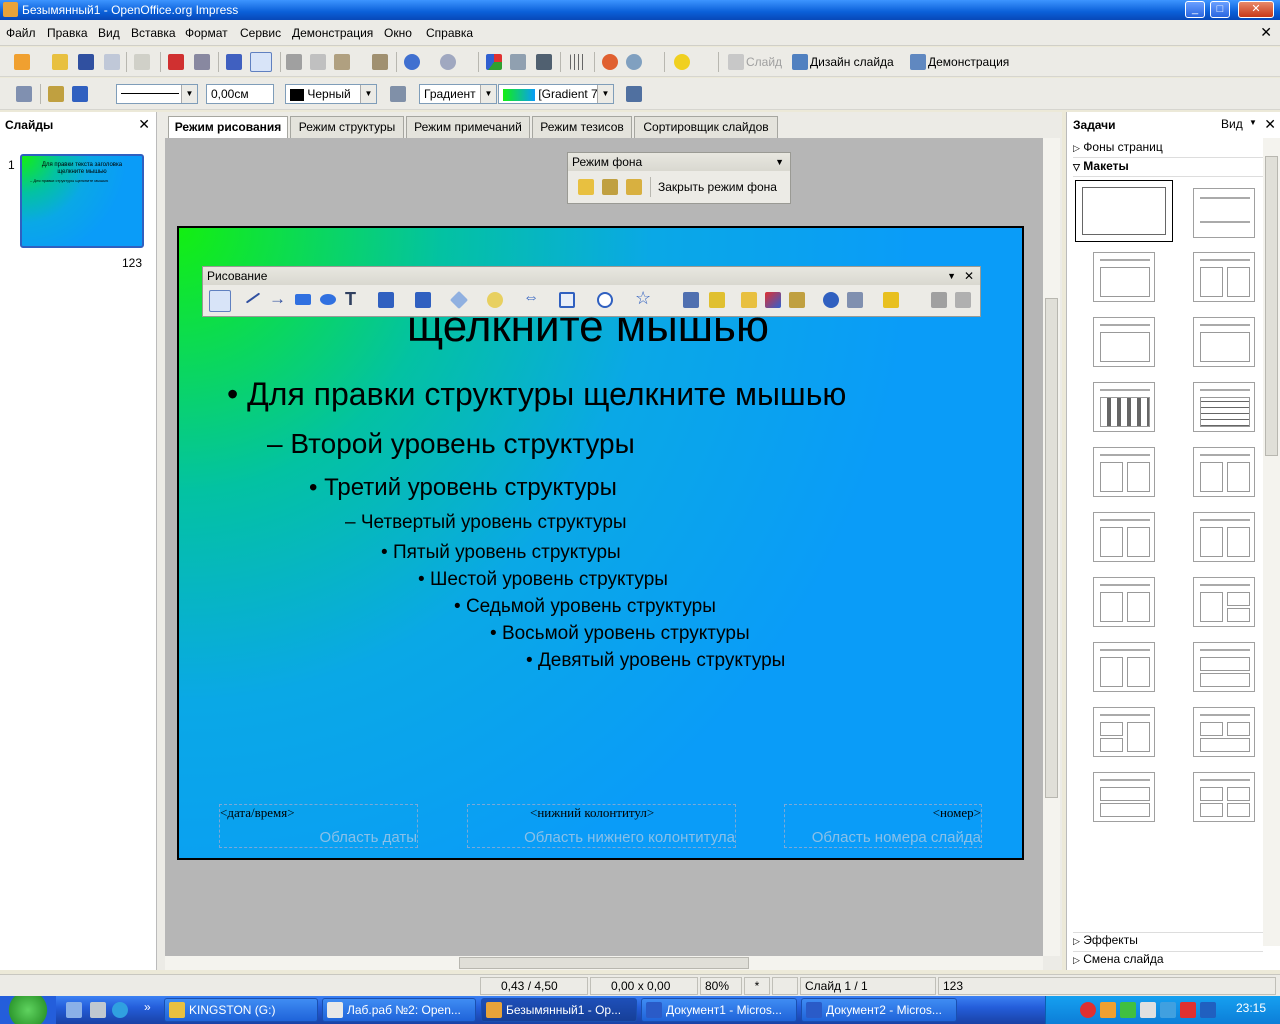 This screenshot has width=1280, height=1024. I want to click on menu-view: Вид, so click(109, 33).